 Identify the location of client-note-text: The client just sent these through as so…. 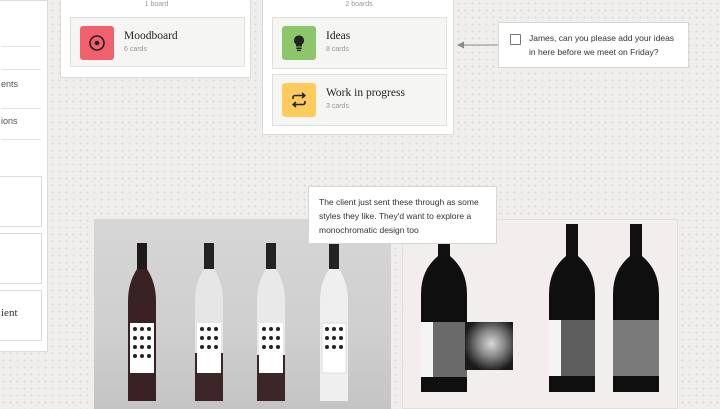
(399, 216).